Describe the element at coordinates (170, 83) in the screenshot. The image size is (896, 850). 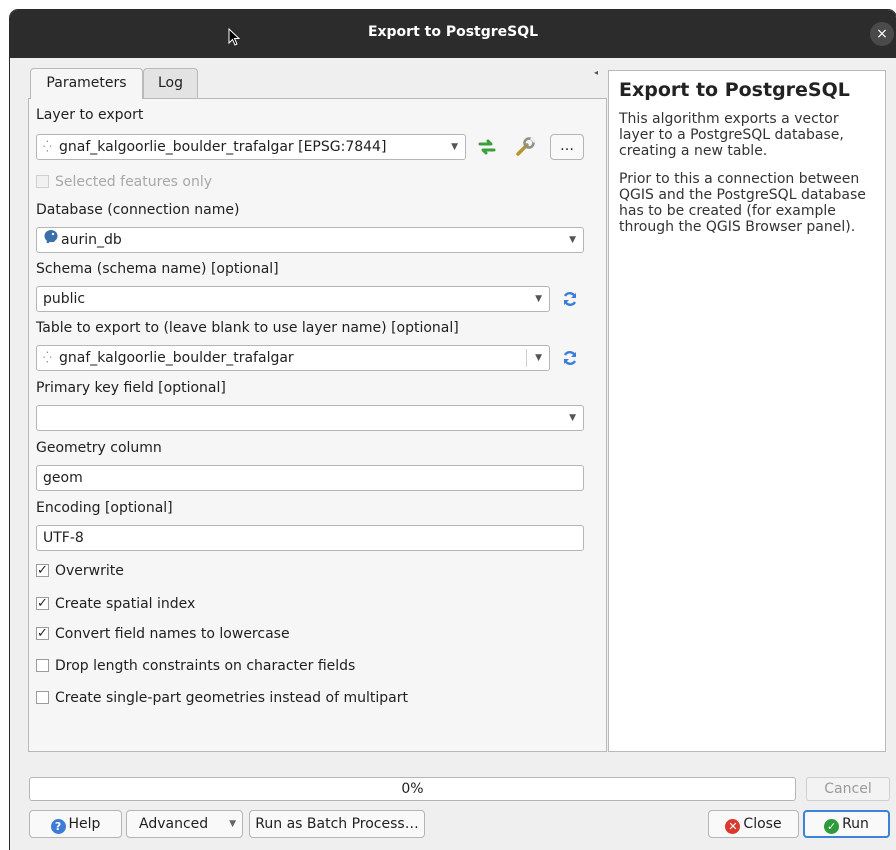
I see `tab-log: Log` at that location.